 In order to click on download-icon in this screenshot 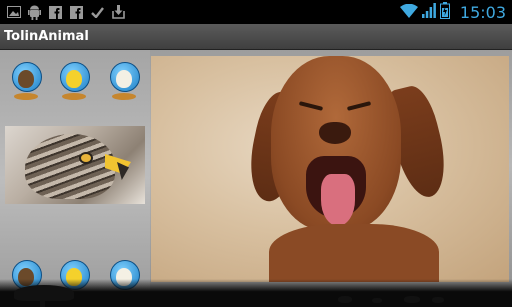, I will do `click(118, 12)`.